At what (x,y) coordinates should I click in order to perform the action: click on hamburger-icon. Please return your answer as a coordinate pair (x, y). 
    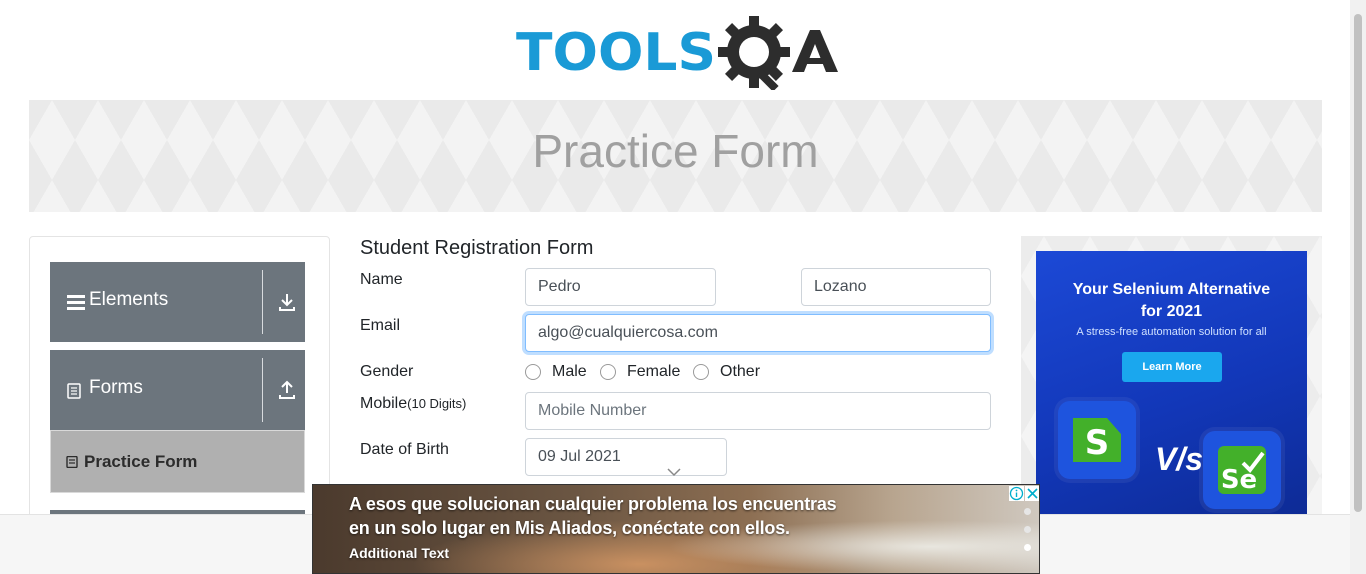
    Looking at the image, I should click on (76, 302).